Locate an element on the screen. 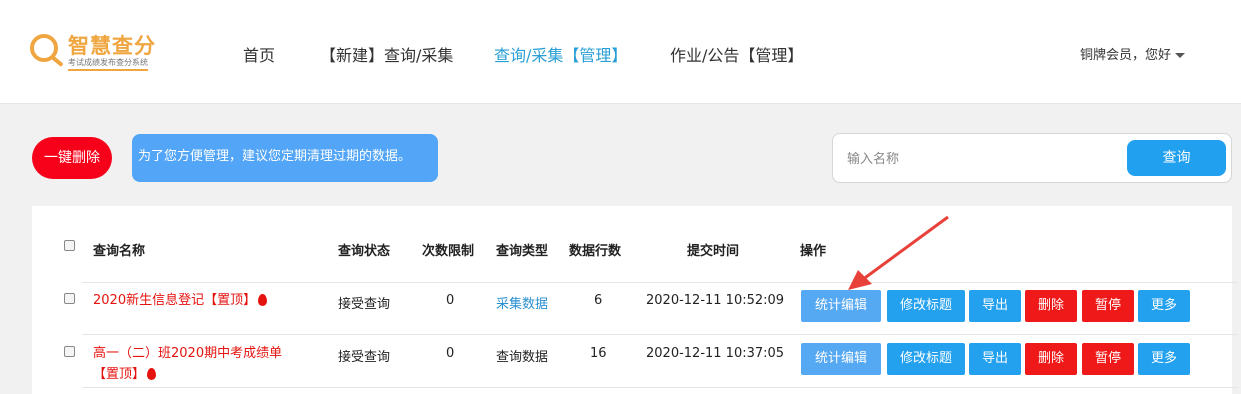 Image resolution: width=1241 pixels, height=394 pixels. col-header-name: 查询名称 is located at coordinates (119, 251).